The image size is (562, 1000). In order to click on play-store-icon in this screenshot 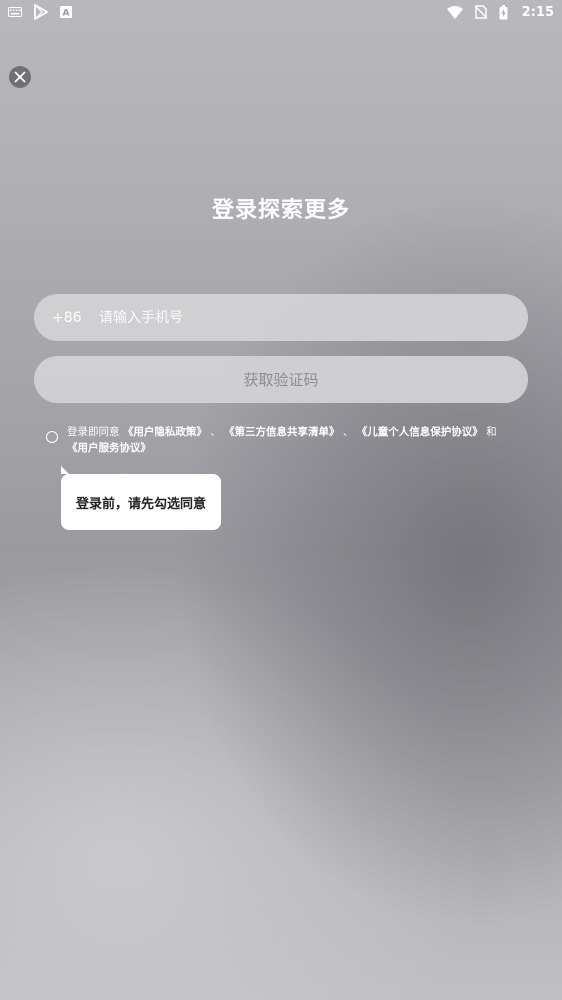, I will do `click(41, 12)`.